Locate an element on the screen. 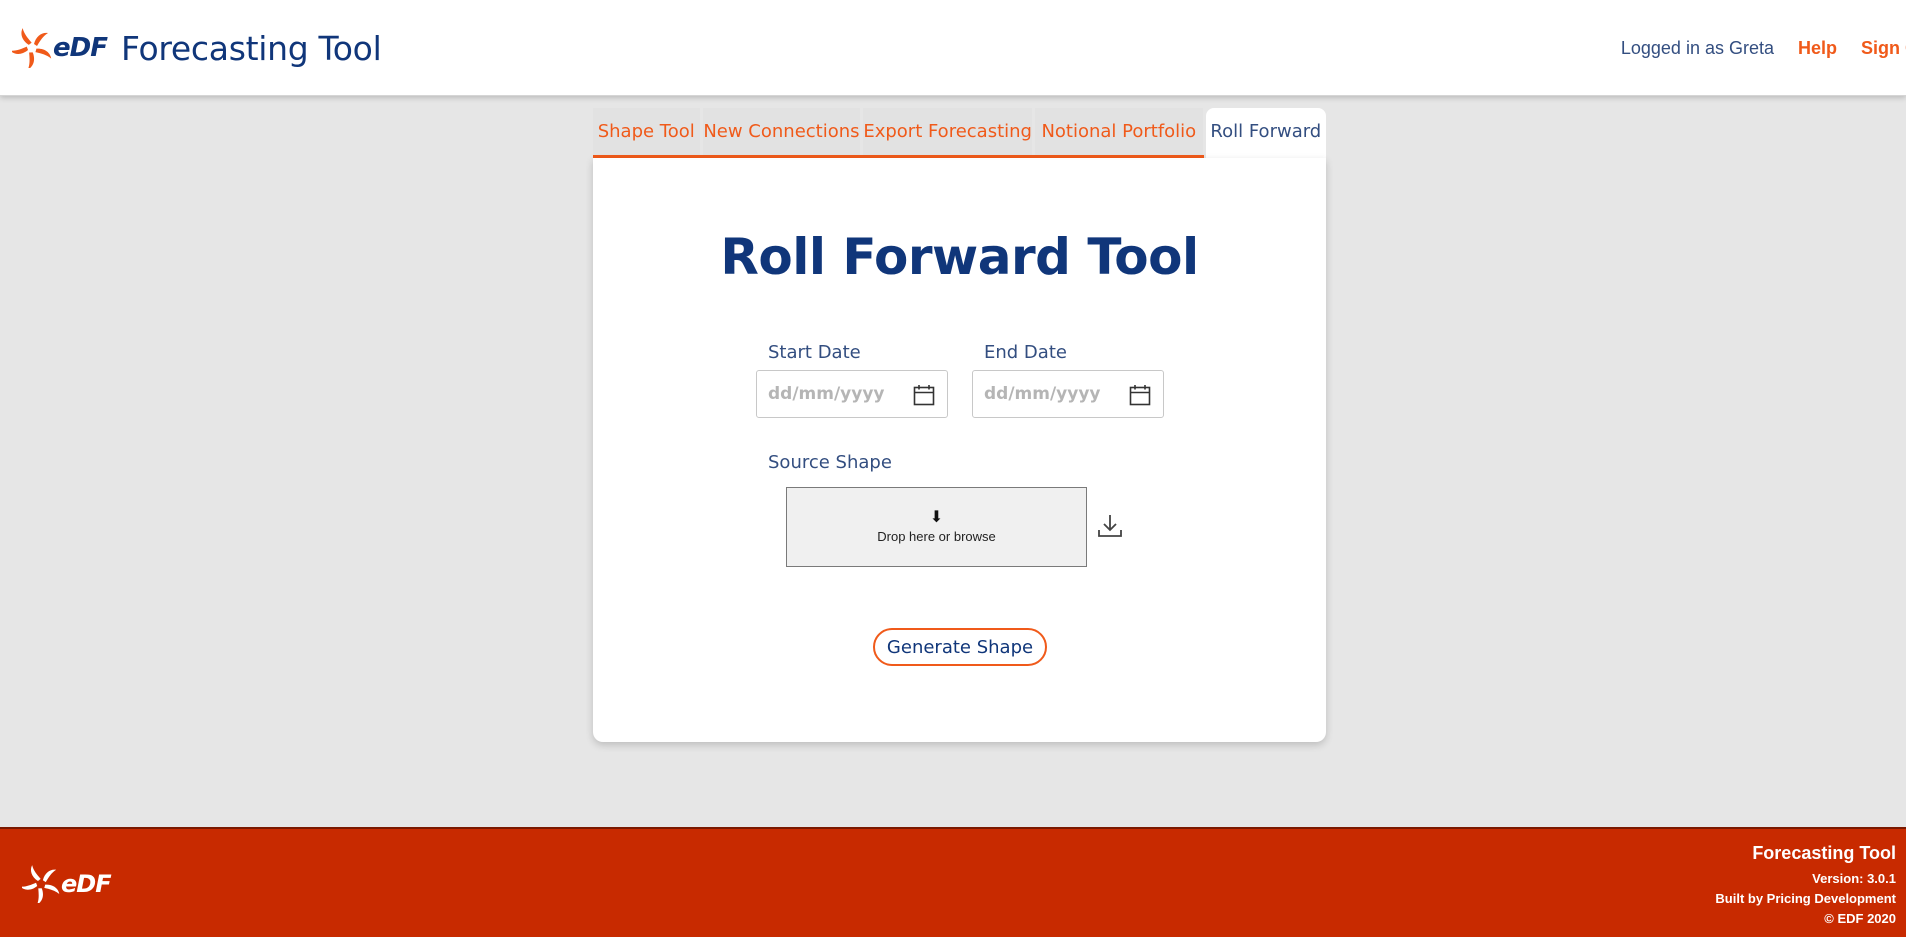  start-date-placeholder: dd/mm/yyyy is located at coordinates (826, 394).